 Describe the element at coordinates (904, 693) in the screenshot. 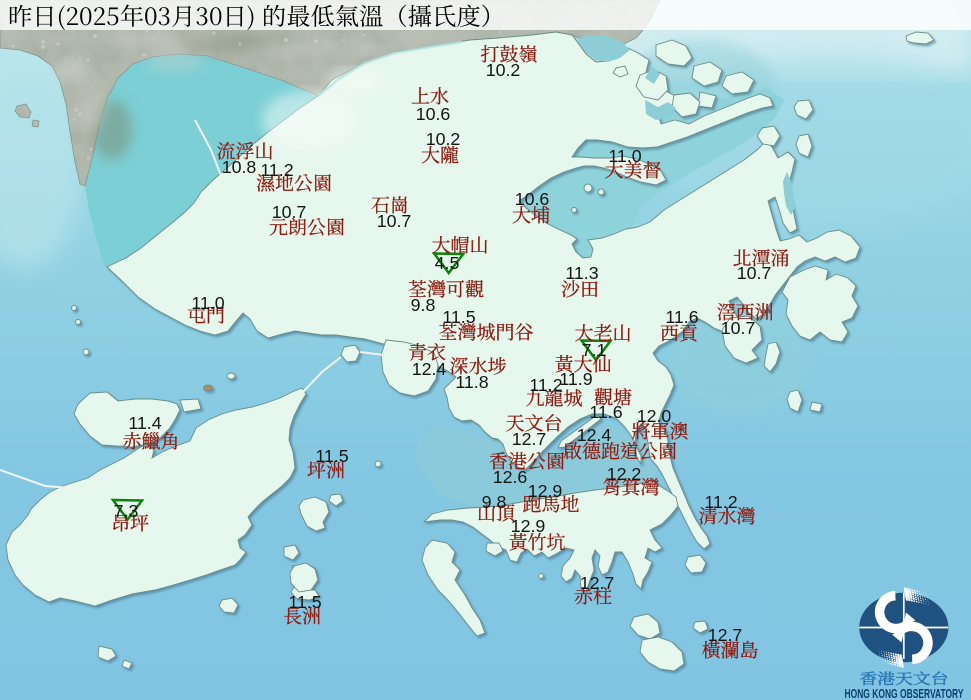

I see `svg-text: HONG KONG OBSERVATORY` at that location.